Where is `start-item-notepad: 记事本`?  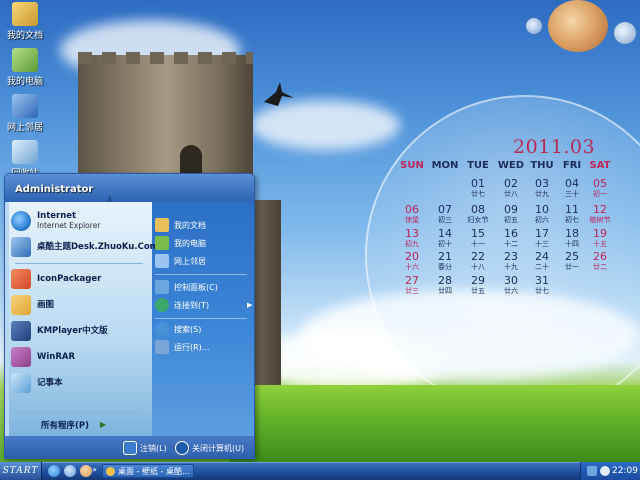 start-item-notepad: 记事本 is located at coordinates (80, 383).